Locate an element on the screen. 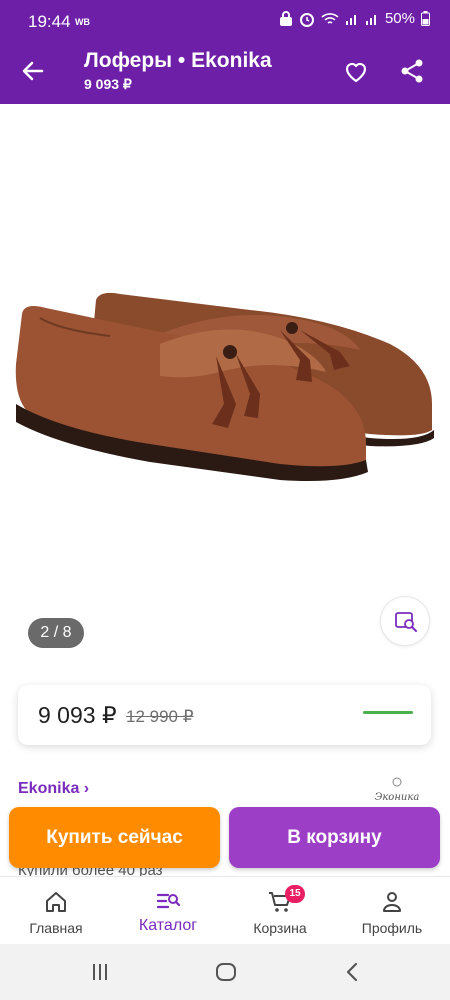 This screenshot has width=450, height=1000. current-price: 9 093 ₽ is located at coordinates (77, 715).